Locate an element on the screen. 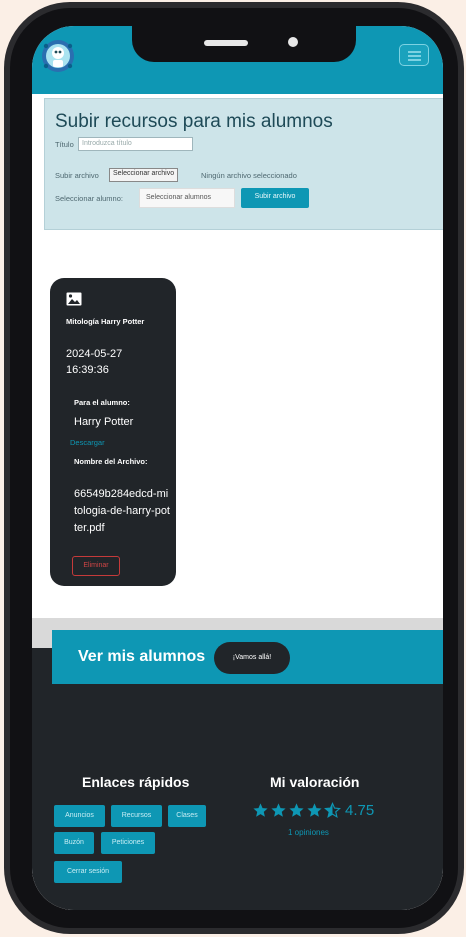  student-select: Seleccionar alumnos is located at coordinates (187, 198).